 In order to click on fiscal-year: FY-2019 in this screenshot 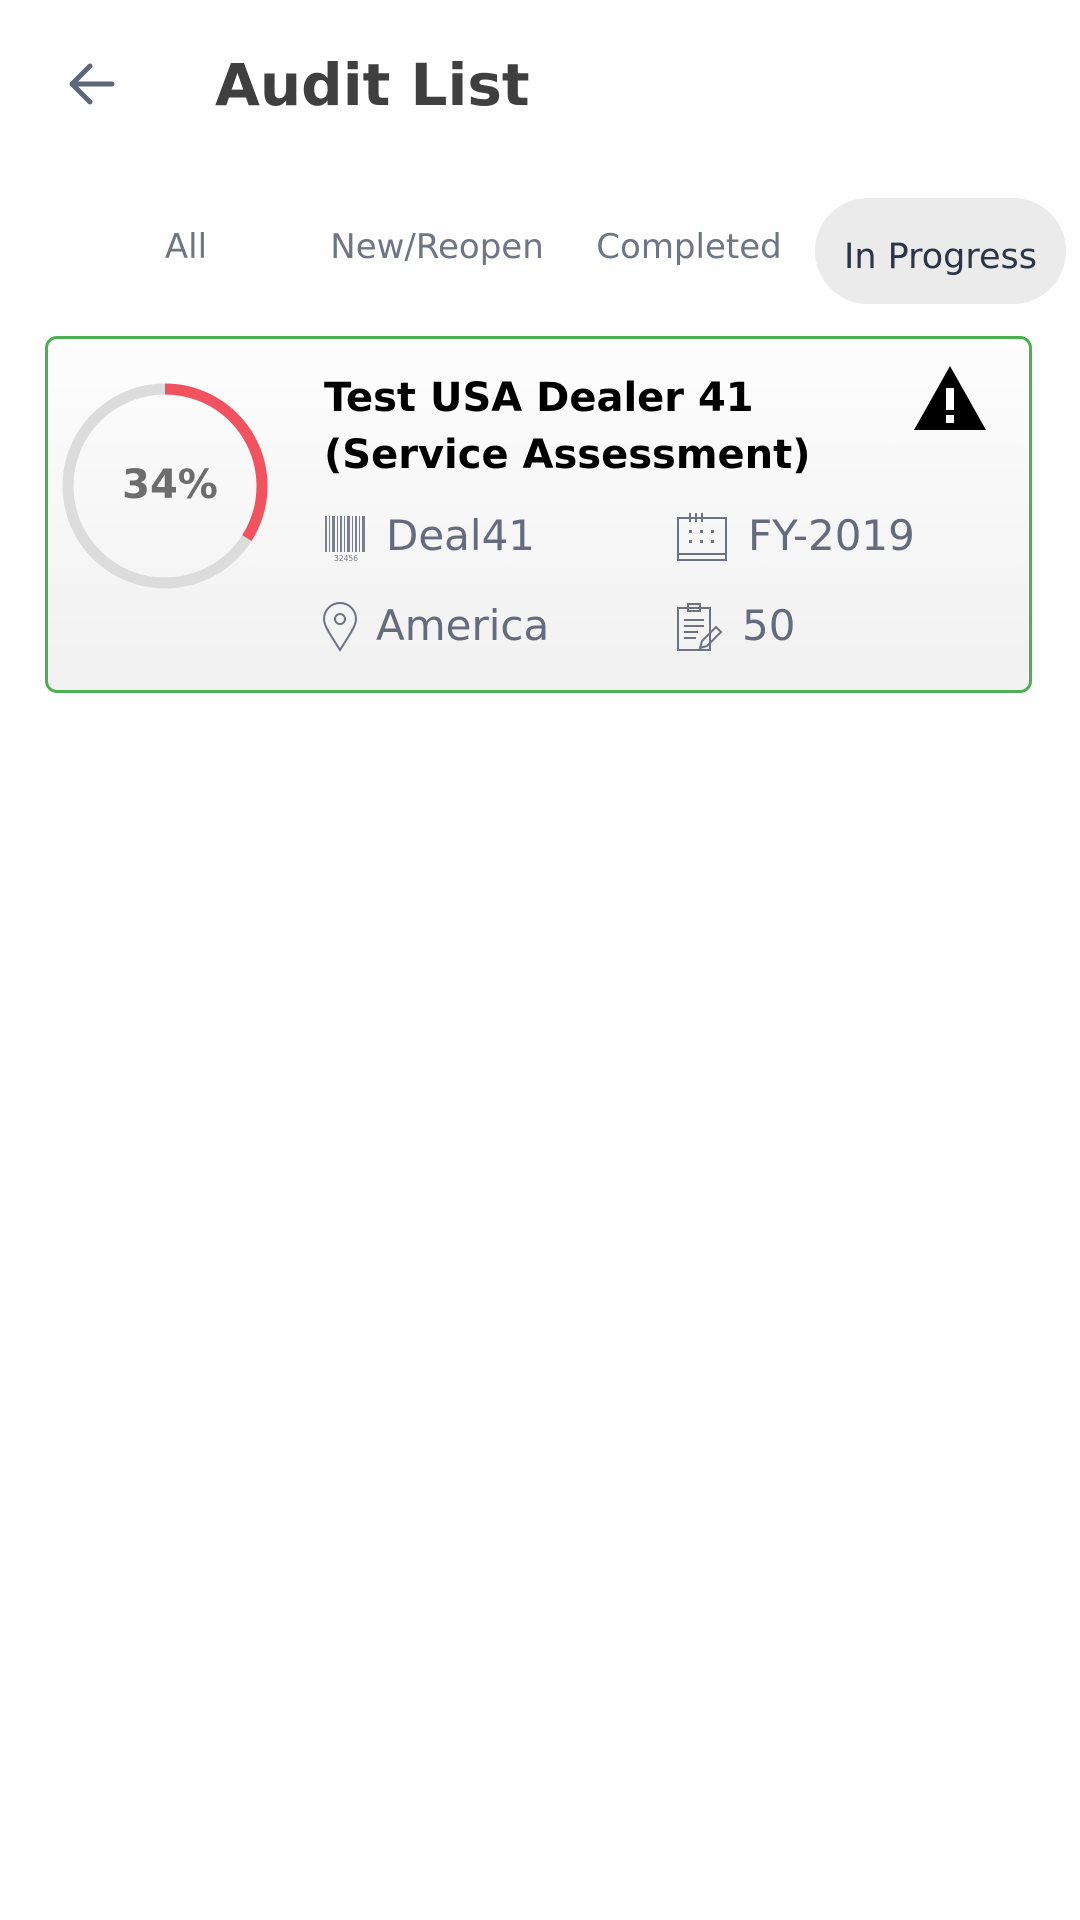, I will do `click(831, 535)`.